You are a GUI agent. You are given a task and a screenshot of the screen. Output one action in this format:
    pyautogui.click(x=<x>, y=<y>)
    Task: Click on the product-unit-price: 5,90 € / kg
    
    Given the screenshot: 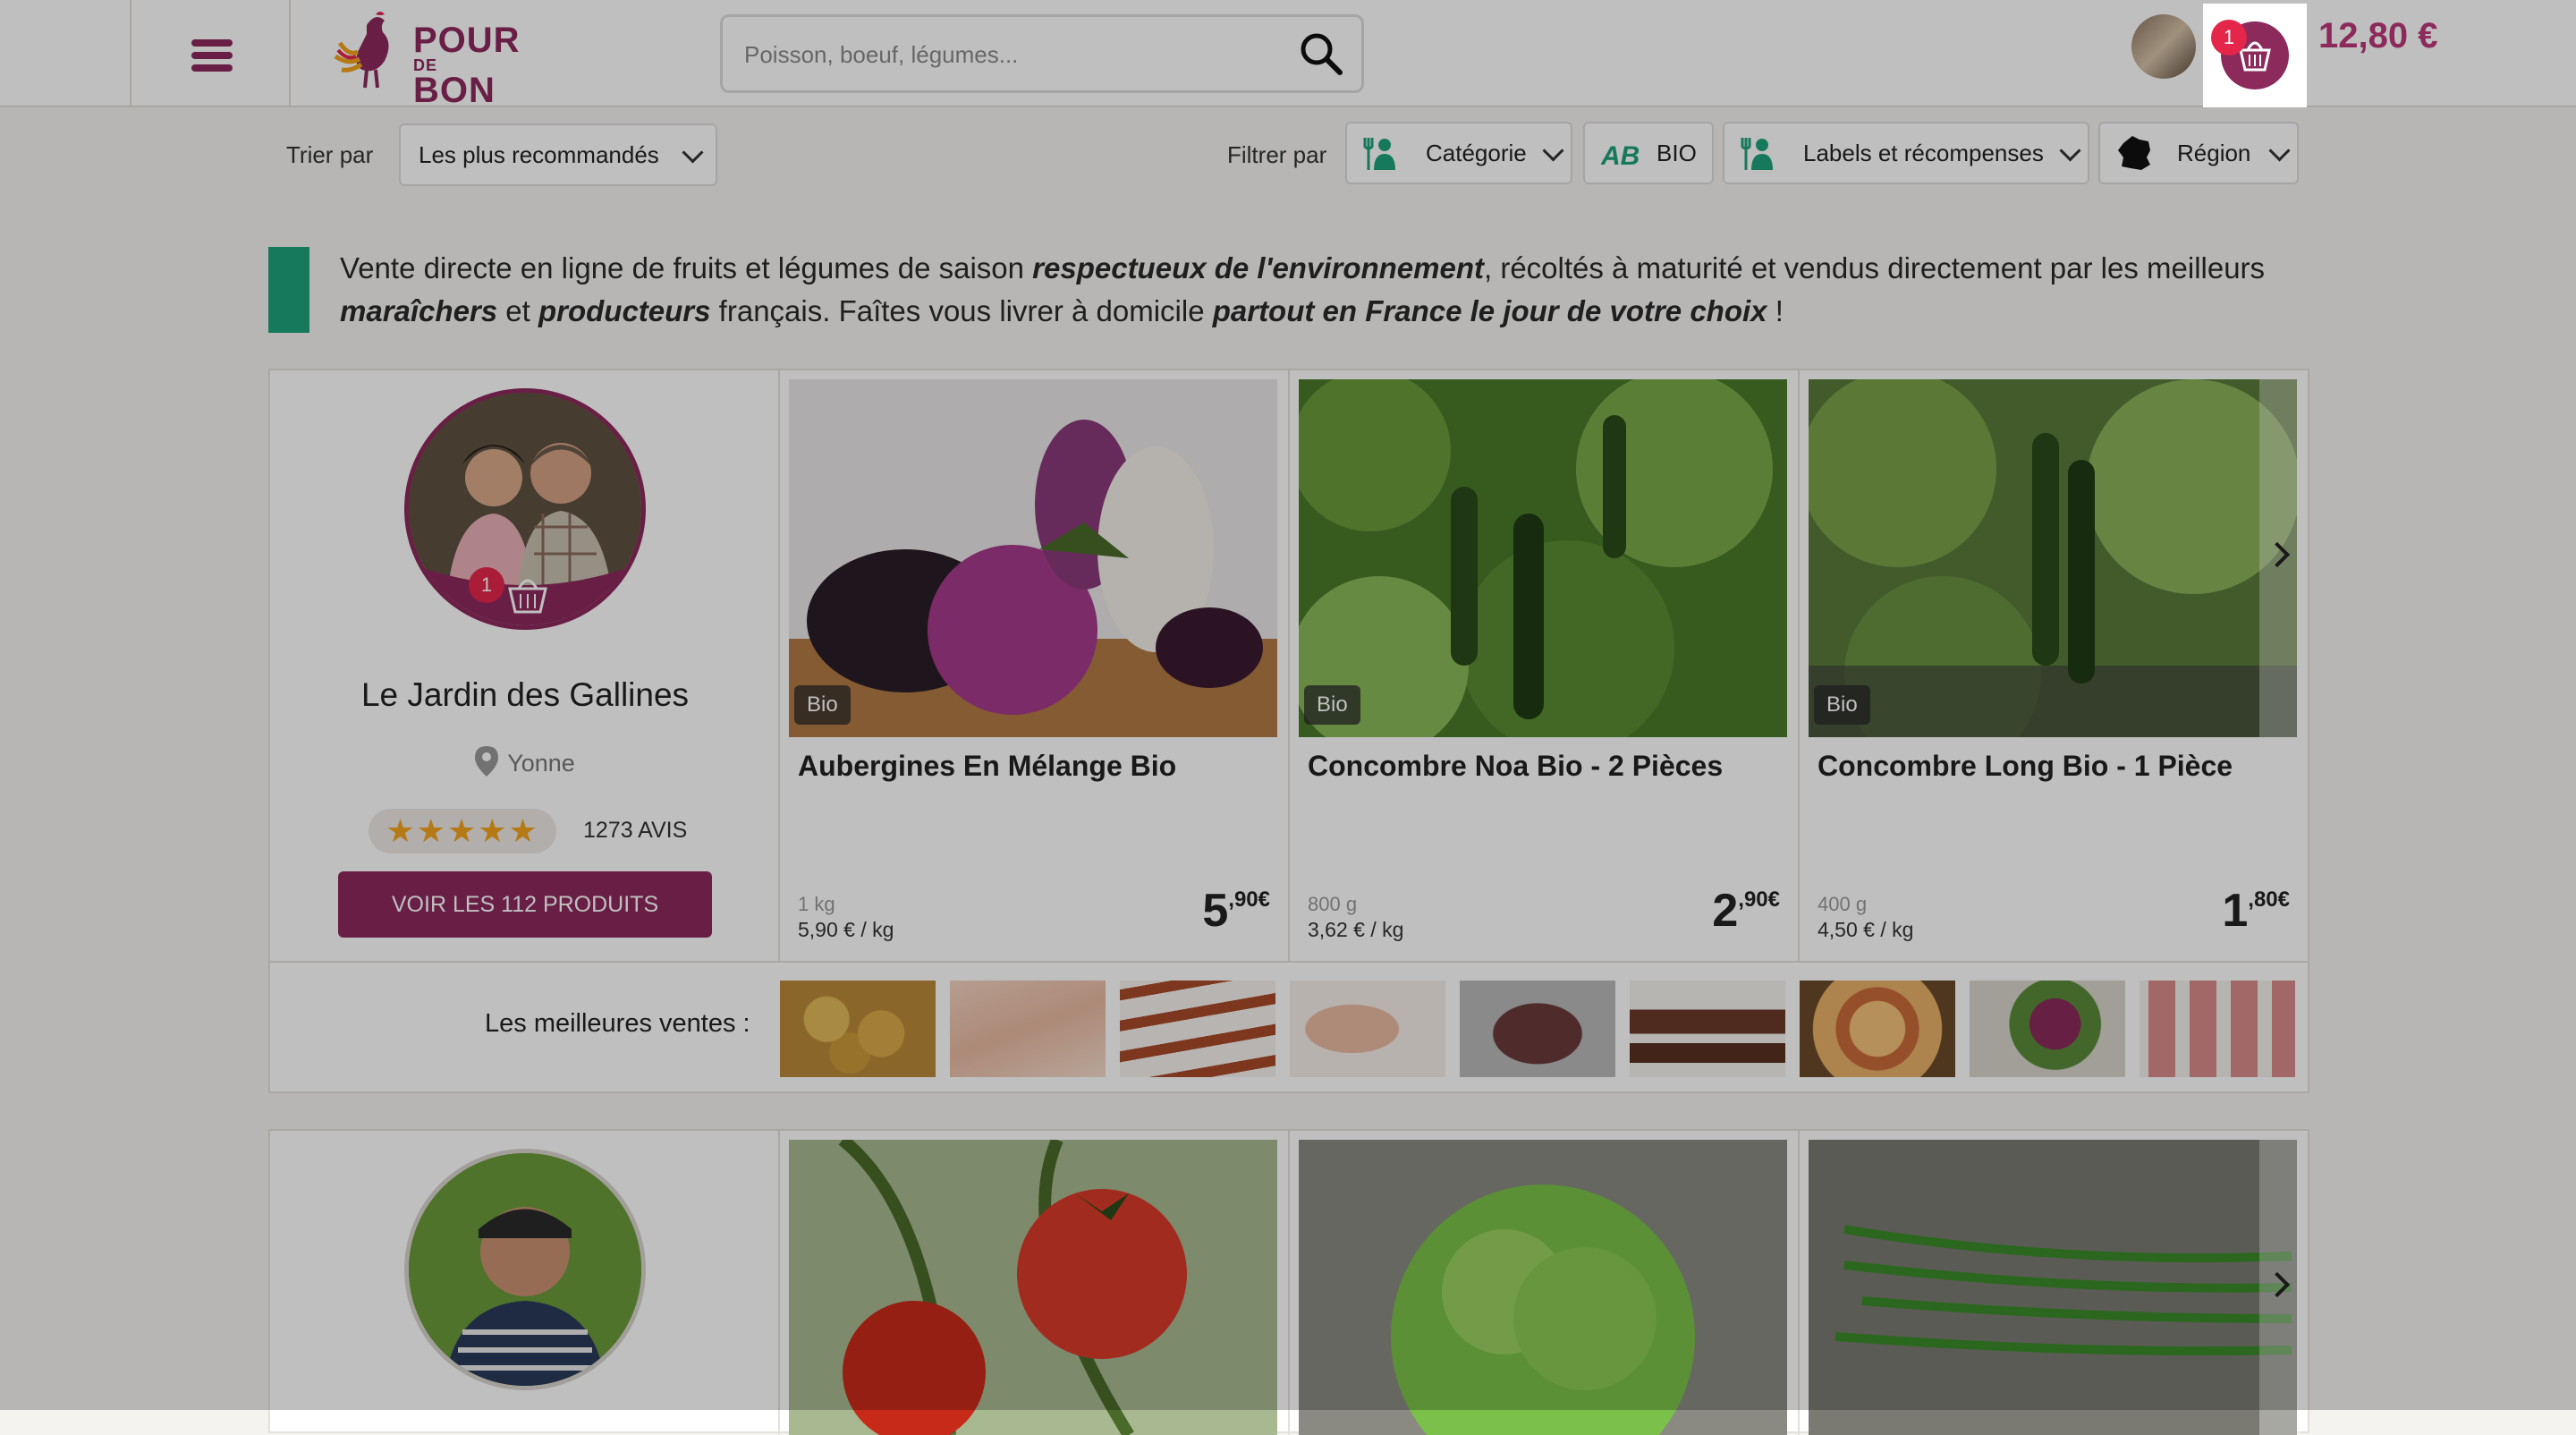 What is the action you would take?
    pyautogui.click(x=846, y=929)
    